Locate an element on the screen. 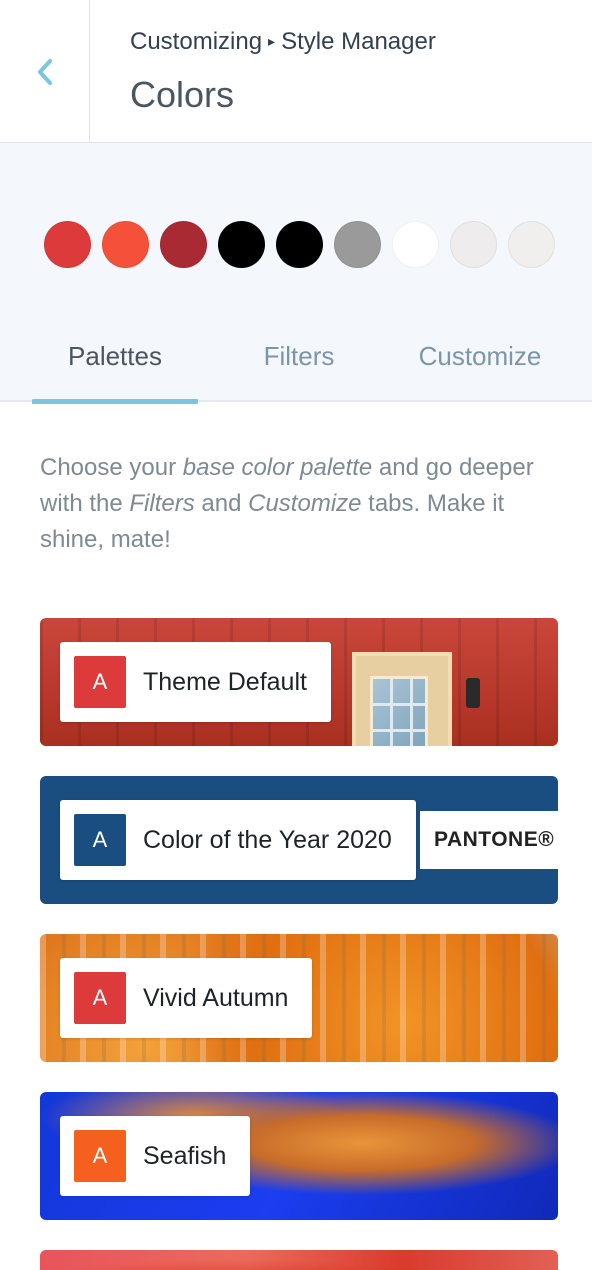 This screenshot has height=1270, width=592. pantone-text: PANTONE® is located at coordinates (494, 839).